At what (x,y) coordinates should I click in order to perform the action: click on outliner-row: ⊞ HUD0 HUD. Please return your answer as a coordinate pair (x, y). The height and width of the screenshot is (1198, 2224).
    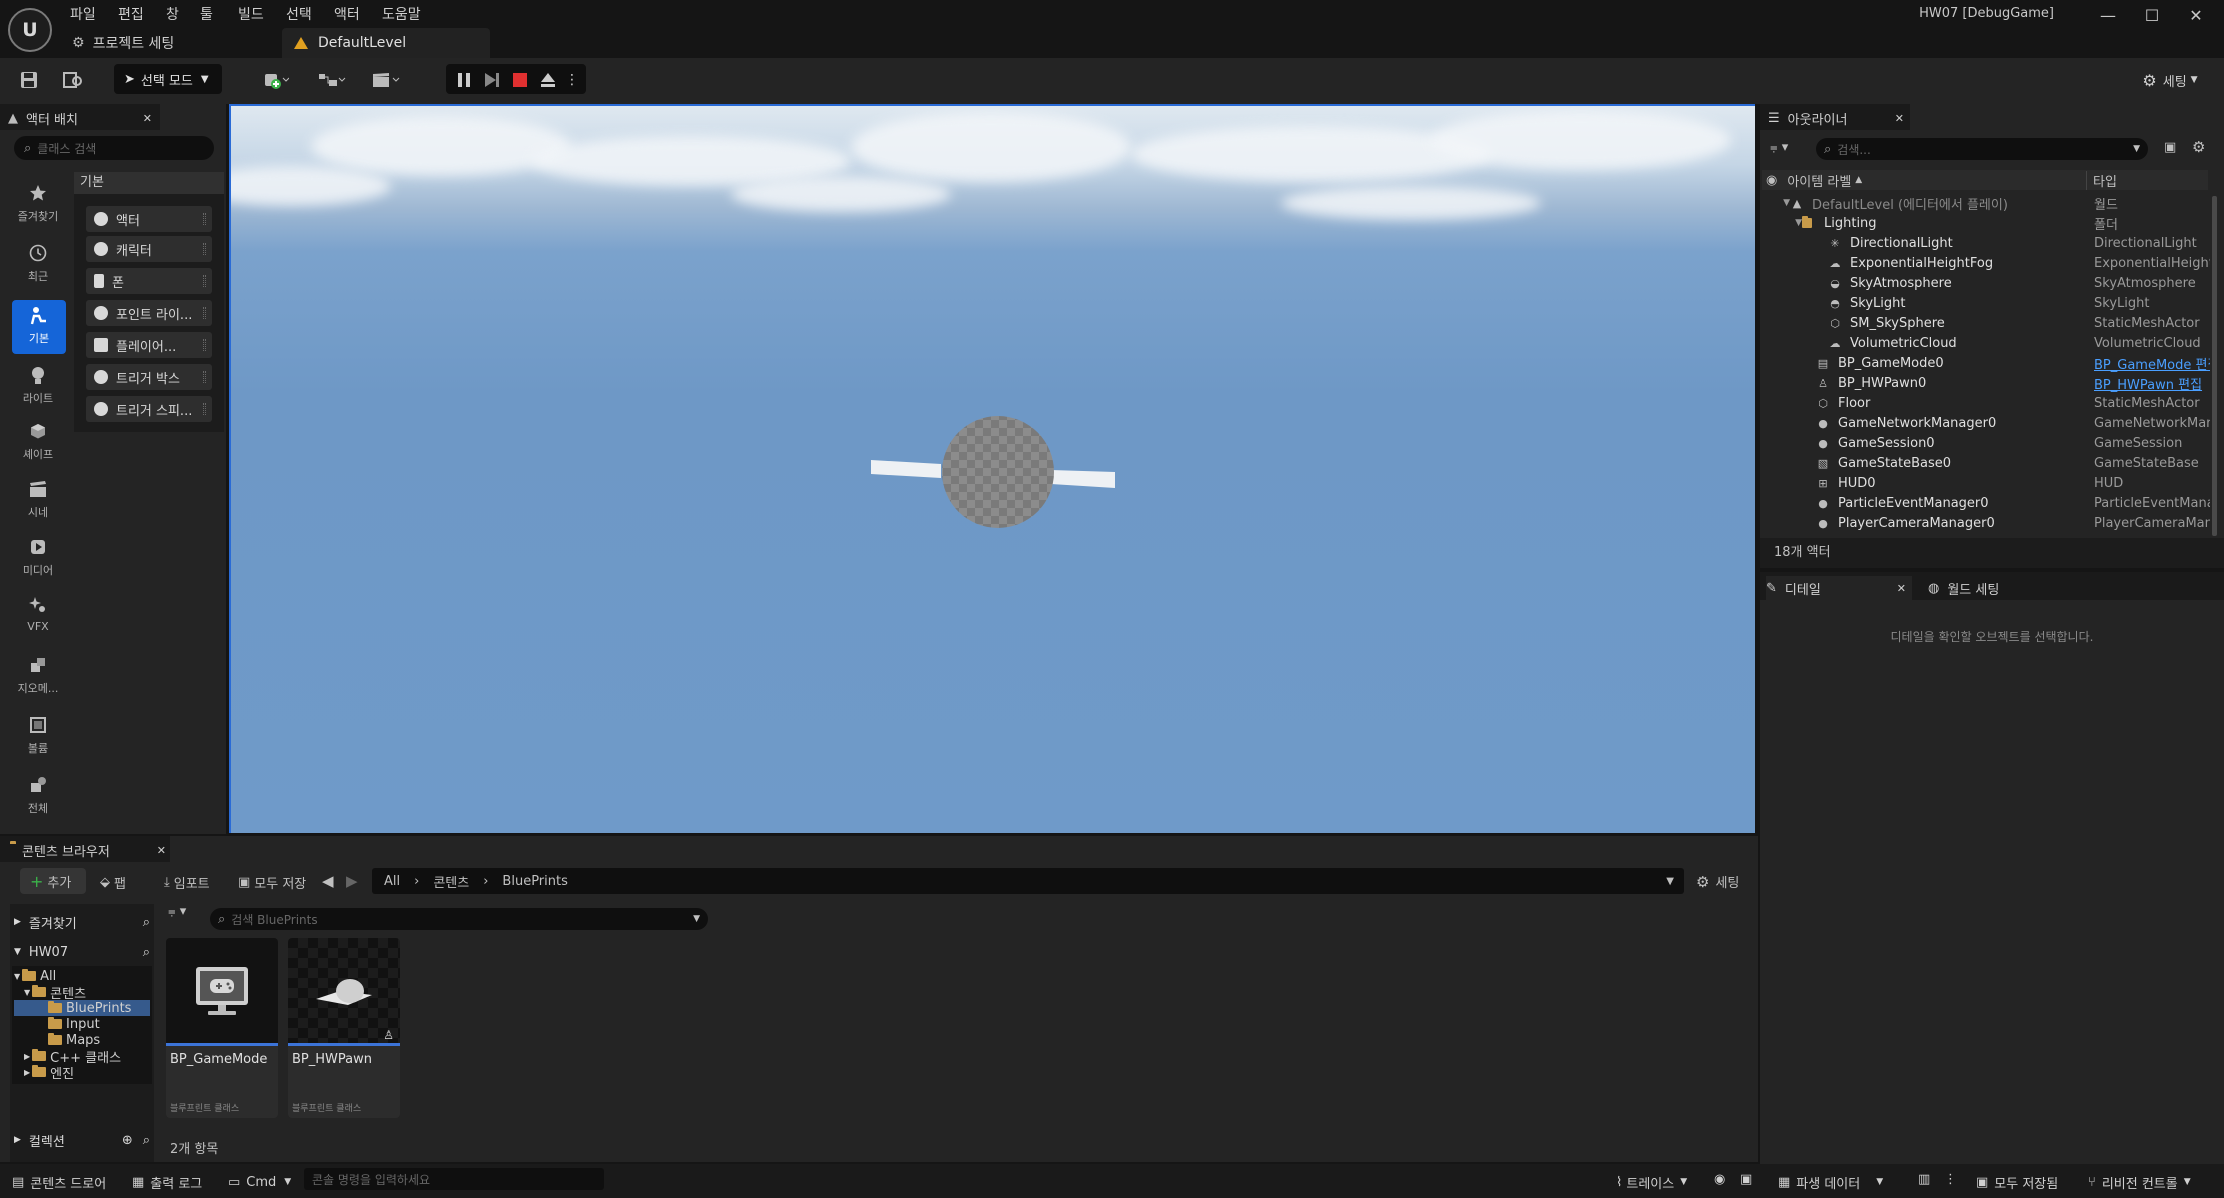
    Looking at the image, I should click on (1986, 483).